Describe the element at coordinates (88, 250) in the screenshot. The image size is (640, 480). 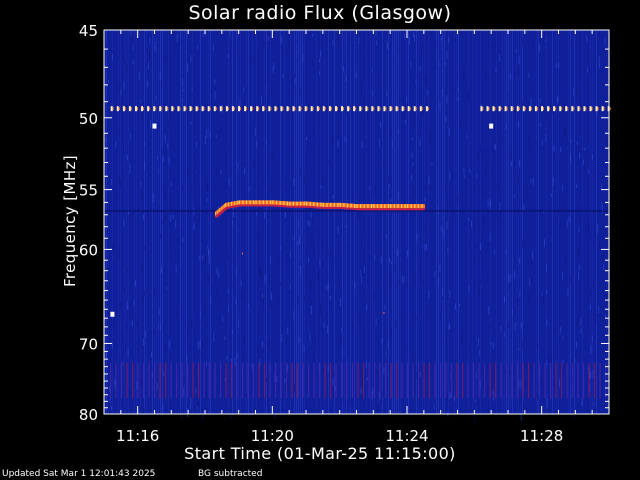
I see `y-tick-label: 60` at that location.